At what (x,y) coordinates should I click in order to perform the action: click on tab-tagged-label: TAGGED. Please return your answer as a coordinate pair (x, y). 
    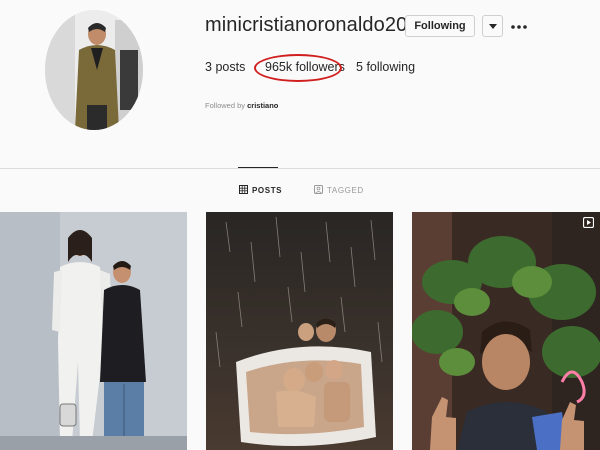
    Looking at the image, I should click on (345, 190).